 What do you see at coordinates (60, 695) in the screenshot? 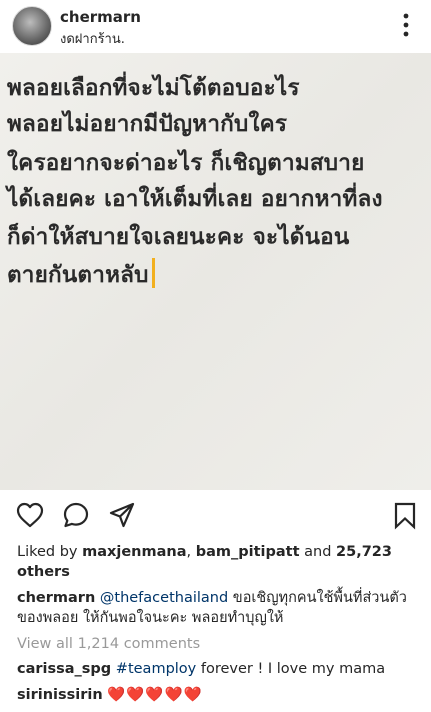
I see `comment-username: sirinissirin` at bounding box center [60, 695].